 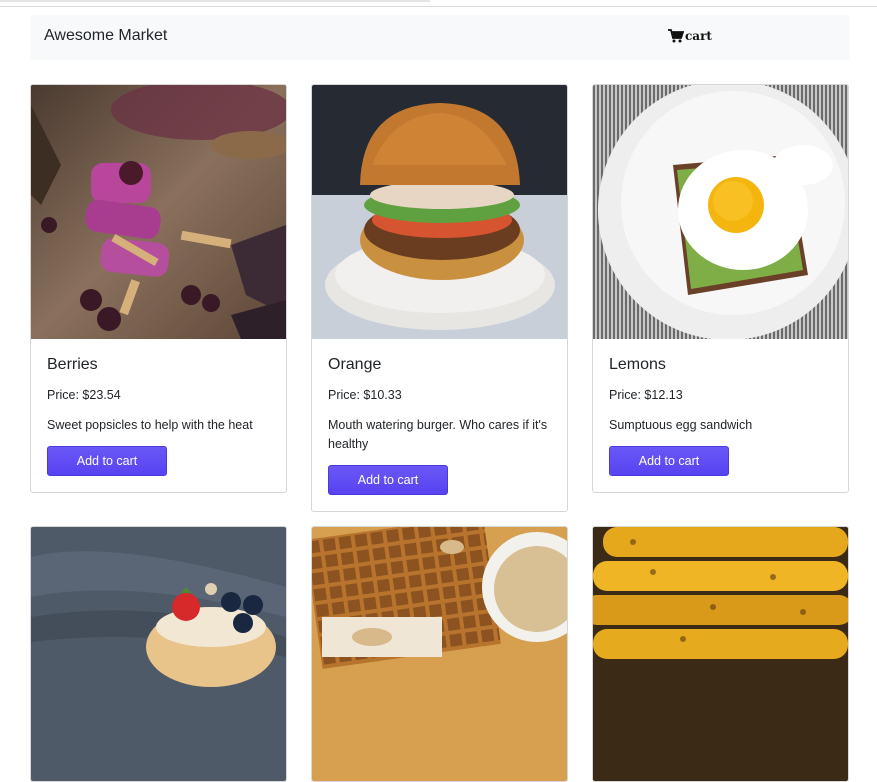 What do you see at coordinates (646, 395) in the screenshot?
I see `product-price: Price: $12.13` at bounding box center [646, 395].